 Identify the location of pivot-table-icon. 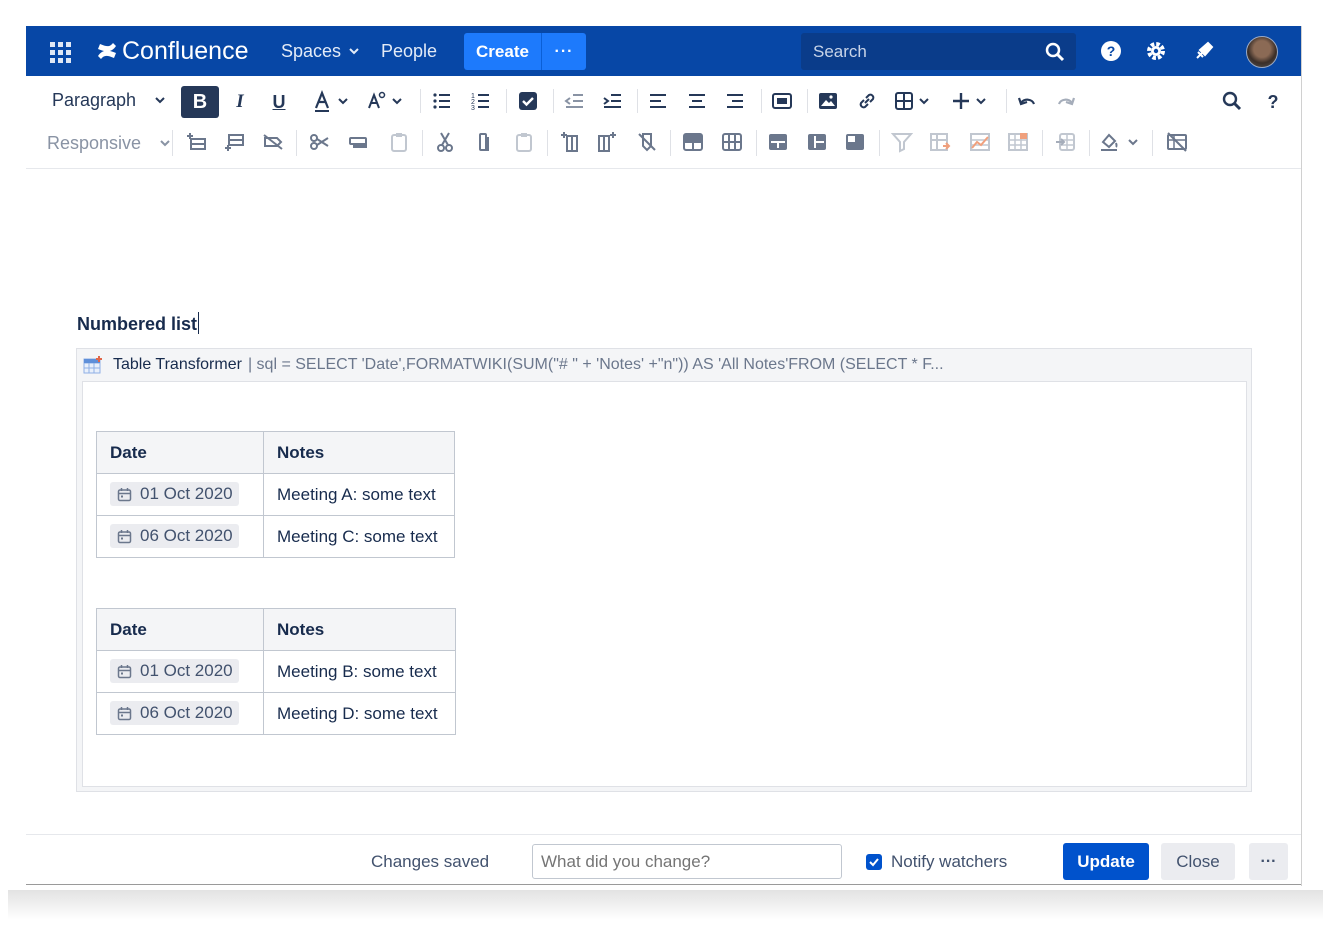
(940, 142).